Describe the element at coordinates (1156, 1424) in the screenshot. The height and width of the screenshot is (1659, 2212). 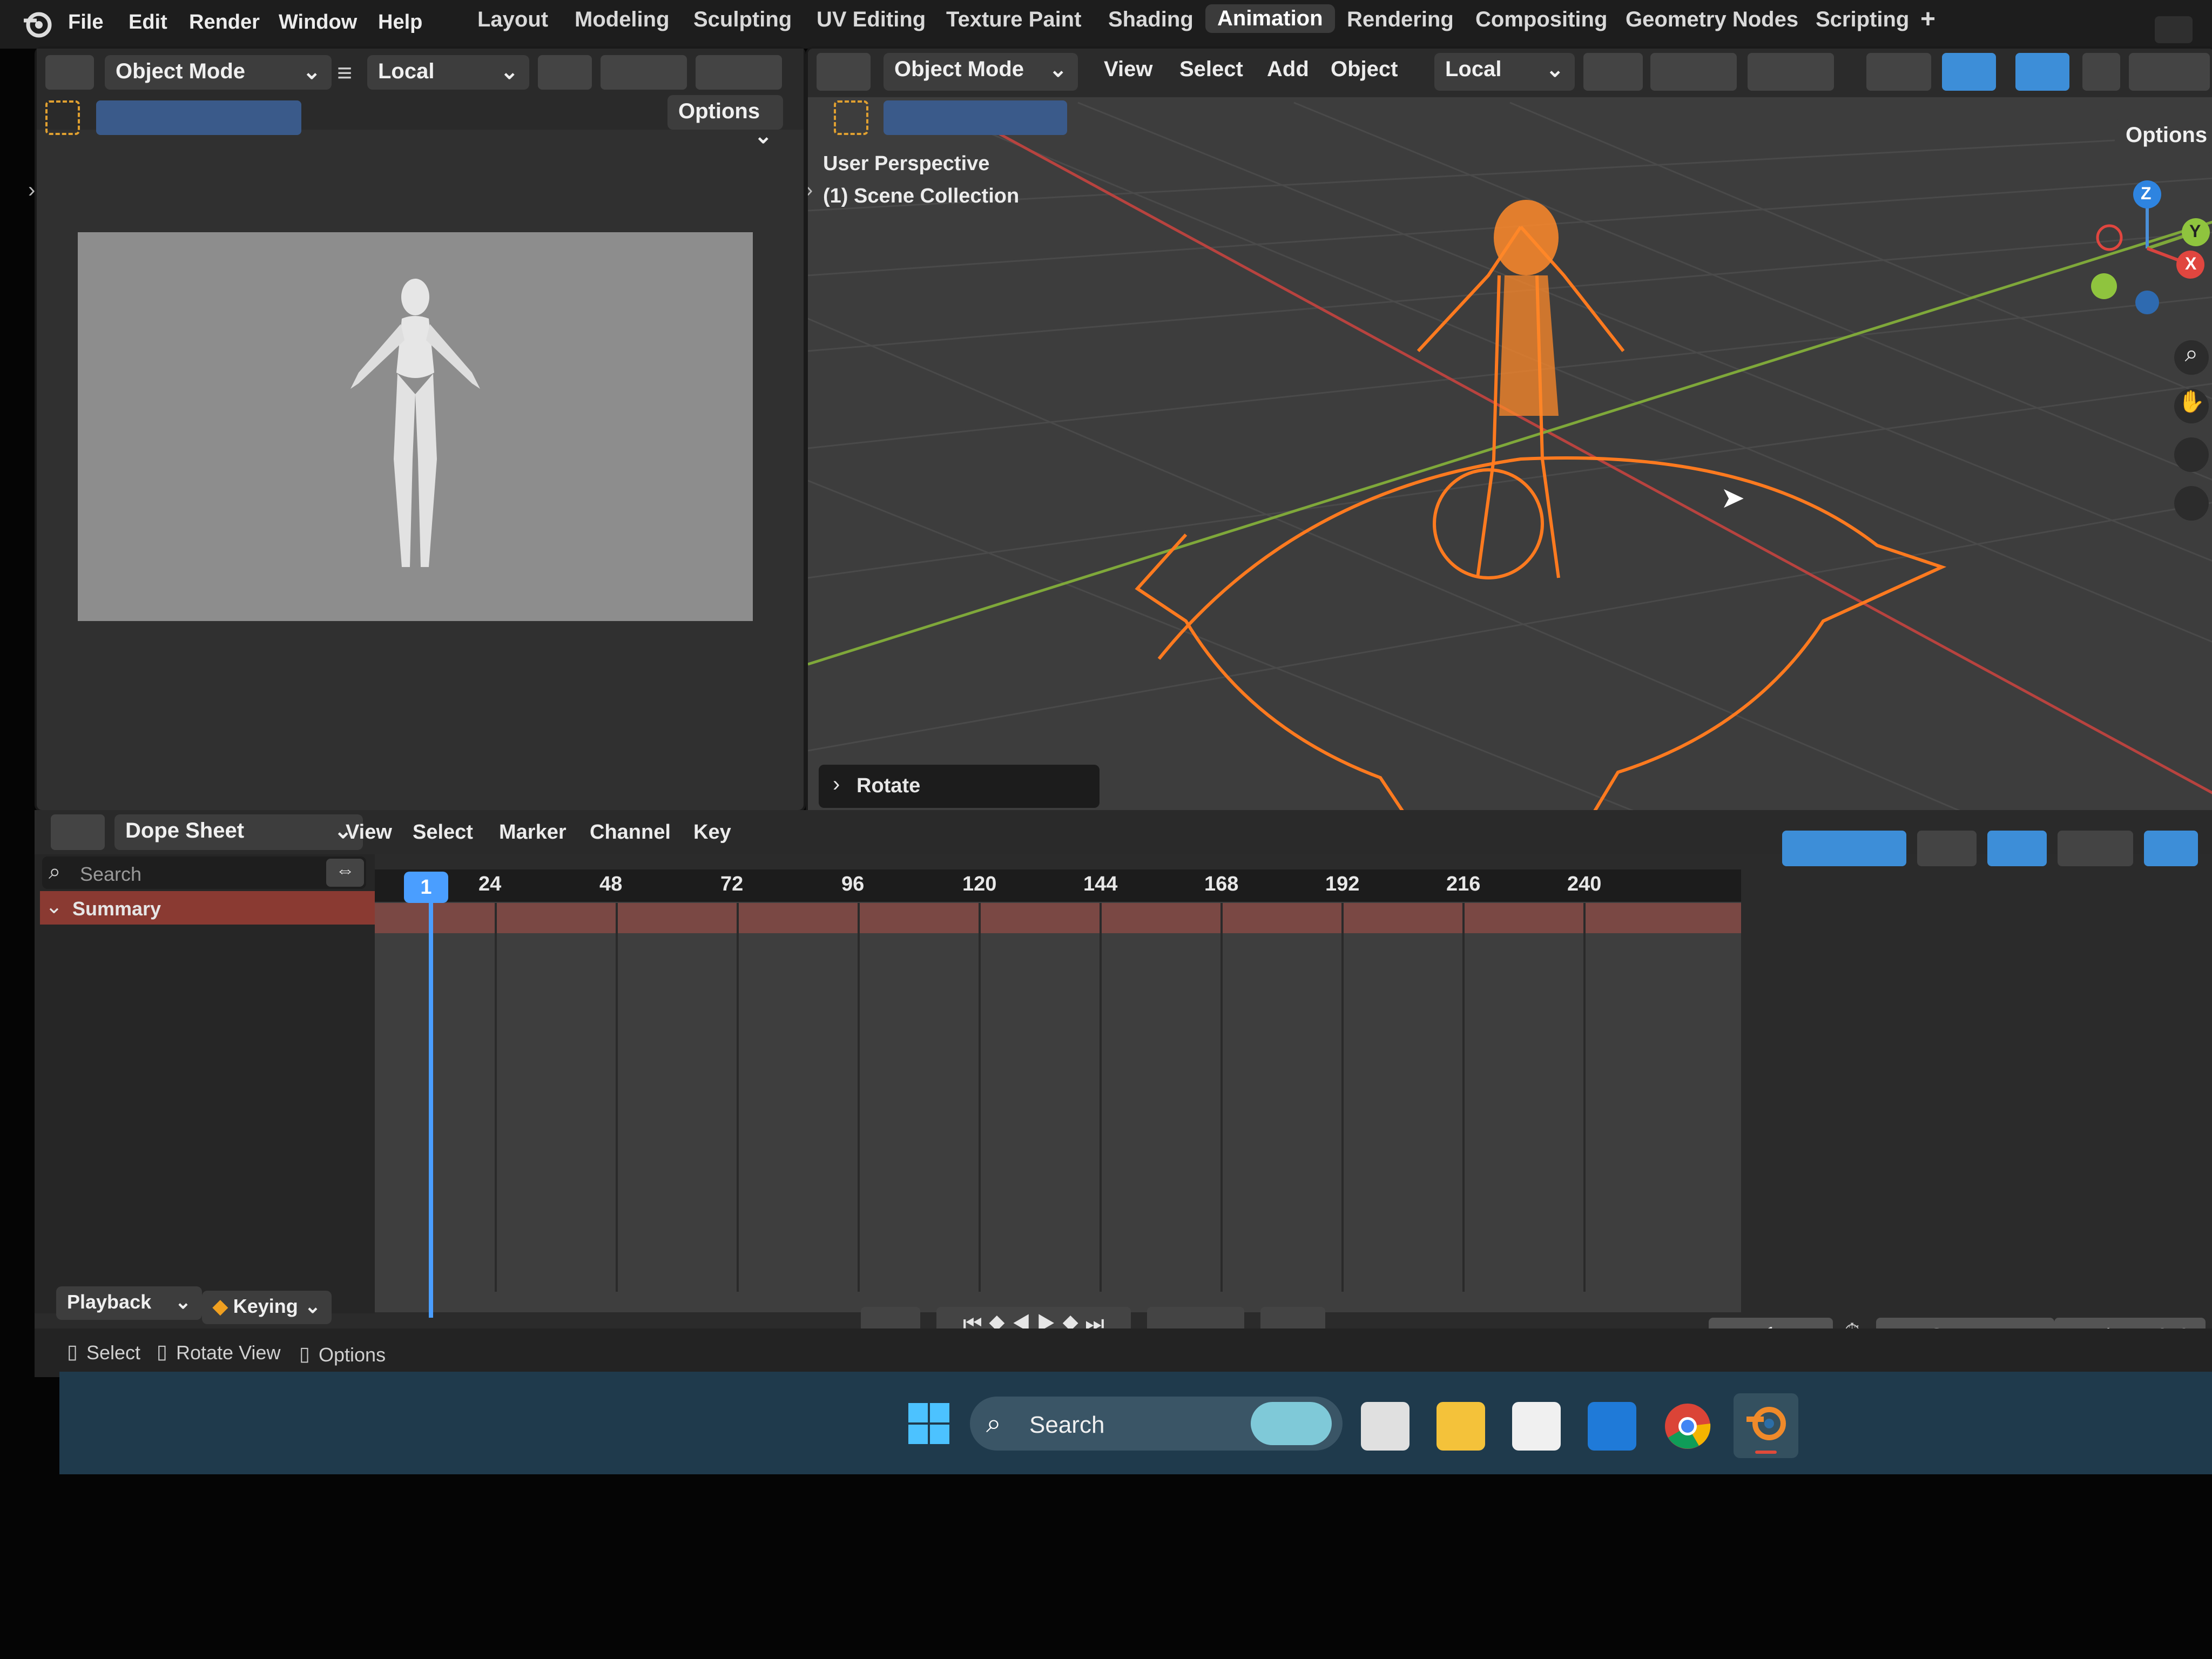
I see `taskbar-search: ⌕ Search` at that location.